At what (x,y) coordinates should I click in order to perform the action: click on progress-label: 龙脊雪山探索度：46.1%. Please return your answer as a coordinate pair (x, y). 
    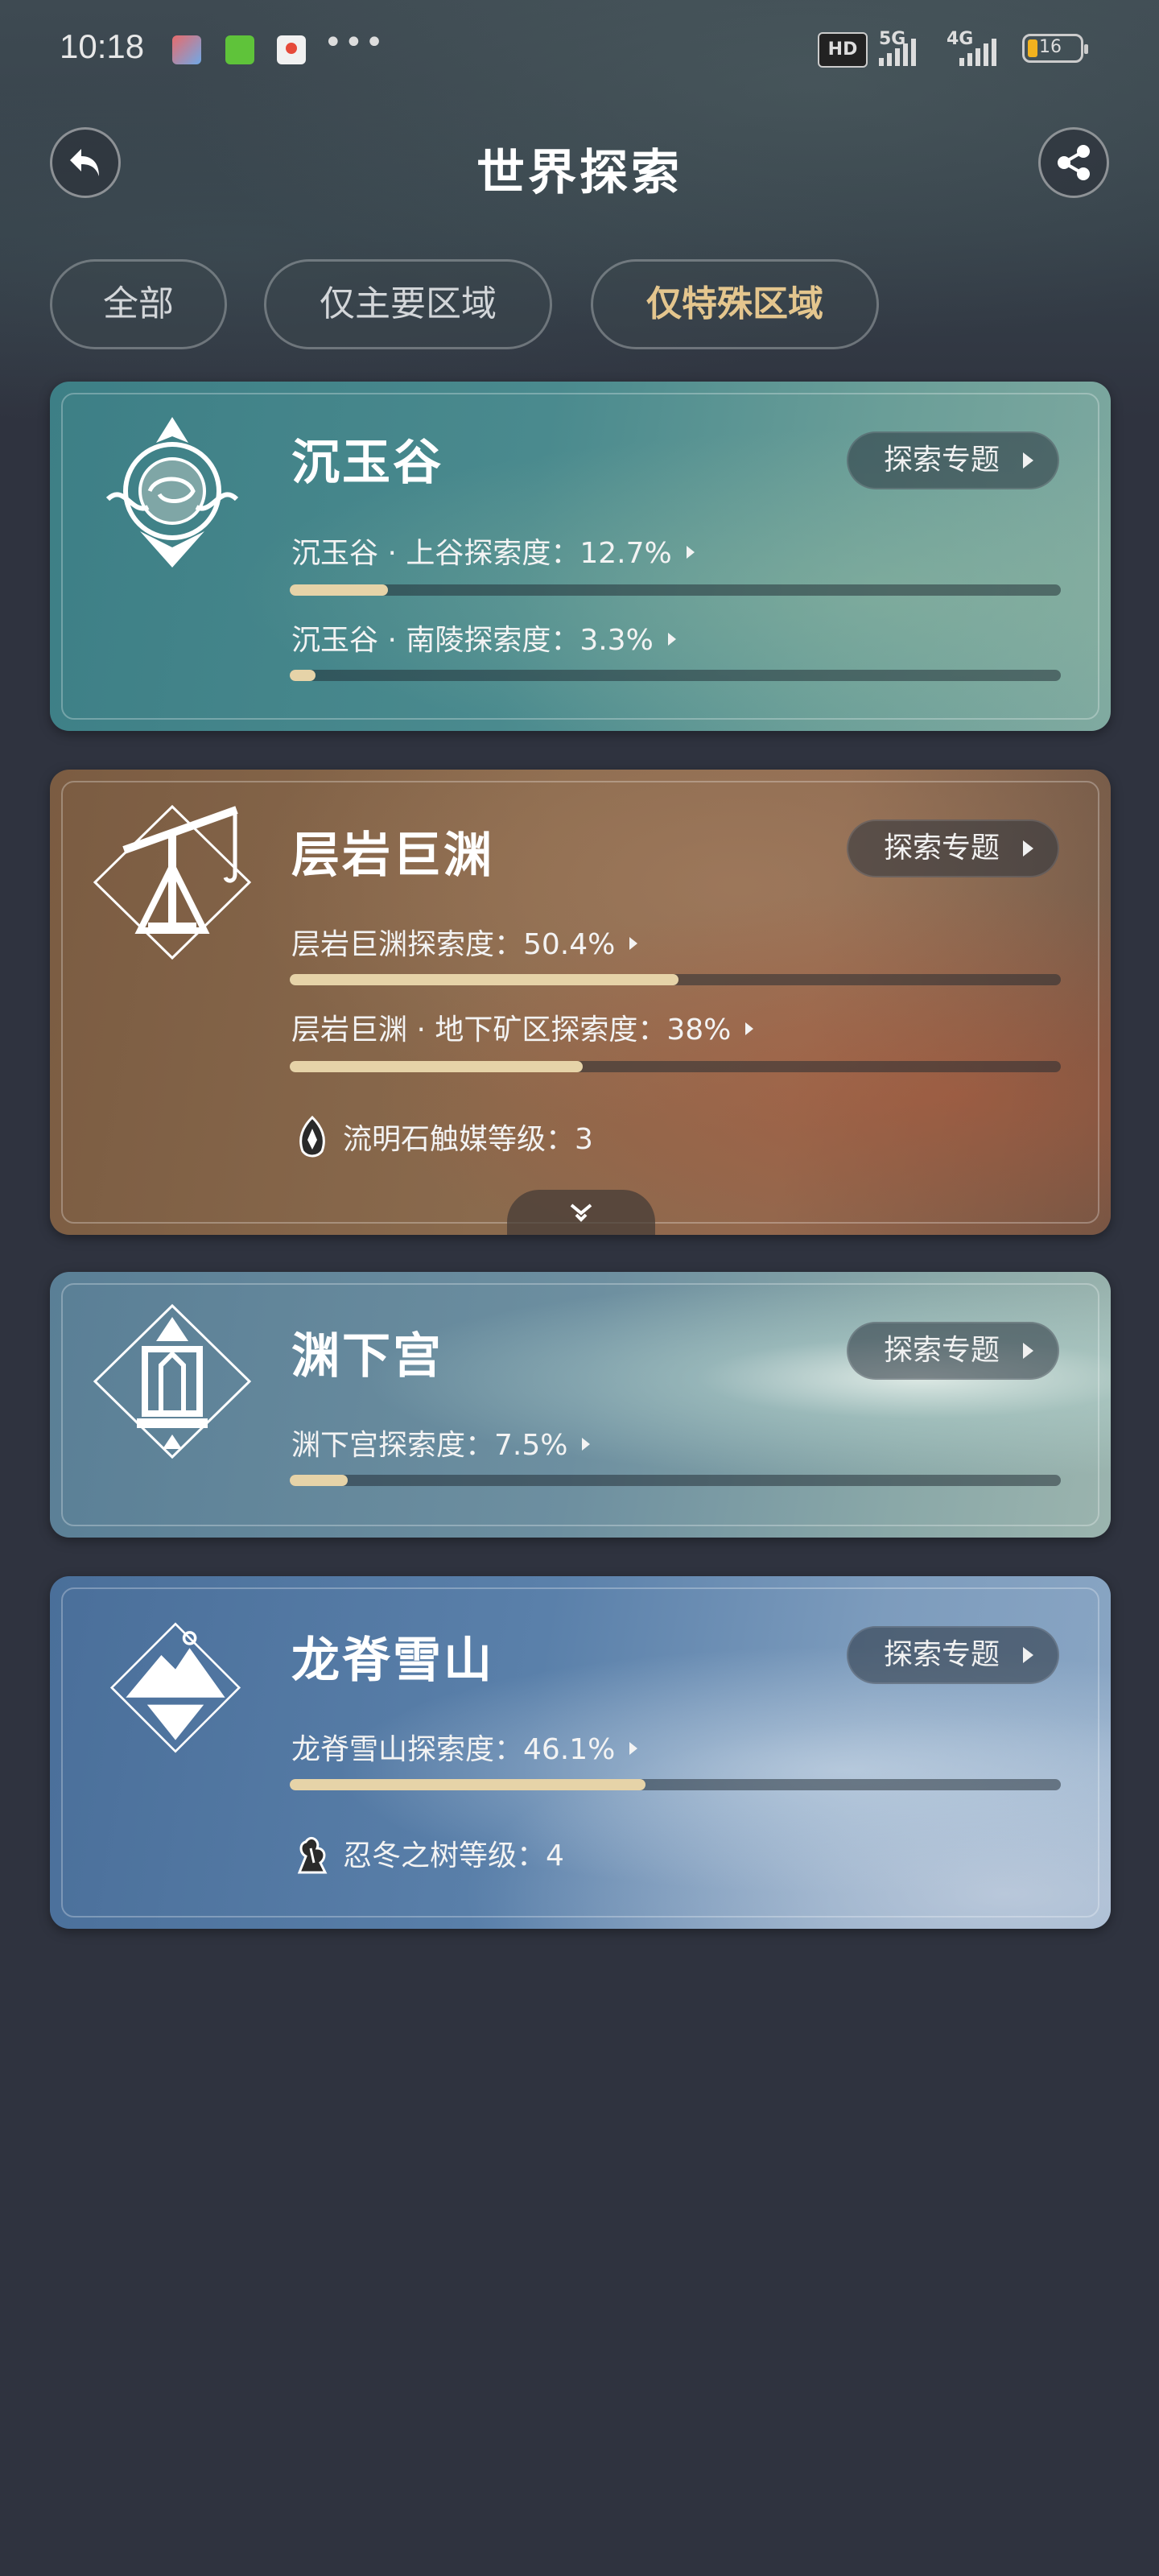
    Looking at the image, I should click on (464, 1747).